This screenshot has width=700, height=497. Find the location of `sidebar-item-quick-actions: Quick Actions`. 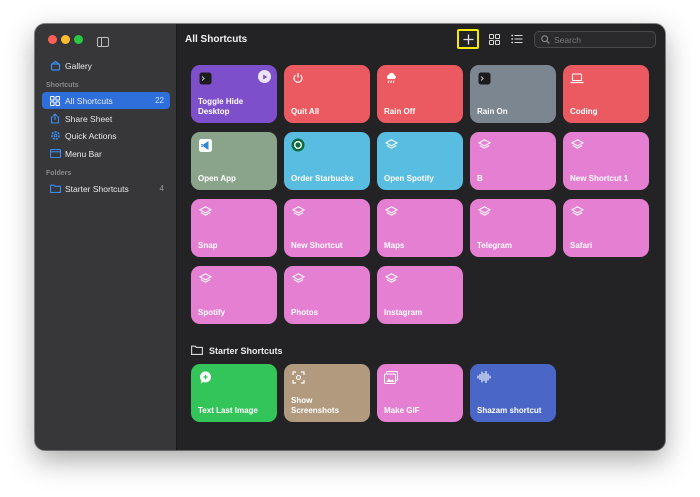

sidebar-item-quick-actions: Quick Actions is located at coordinates (106, 135).